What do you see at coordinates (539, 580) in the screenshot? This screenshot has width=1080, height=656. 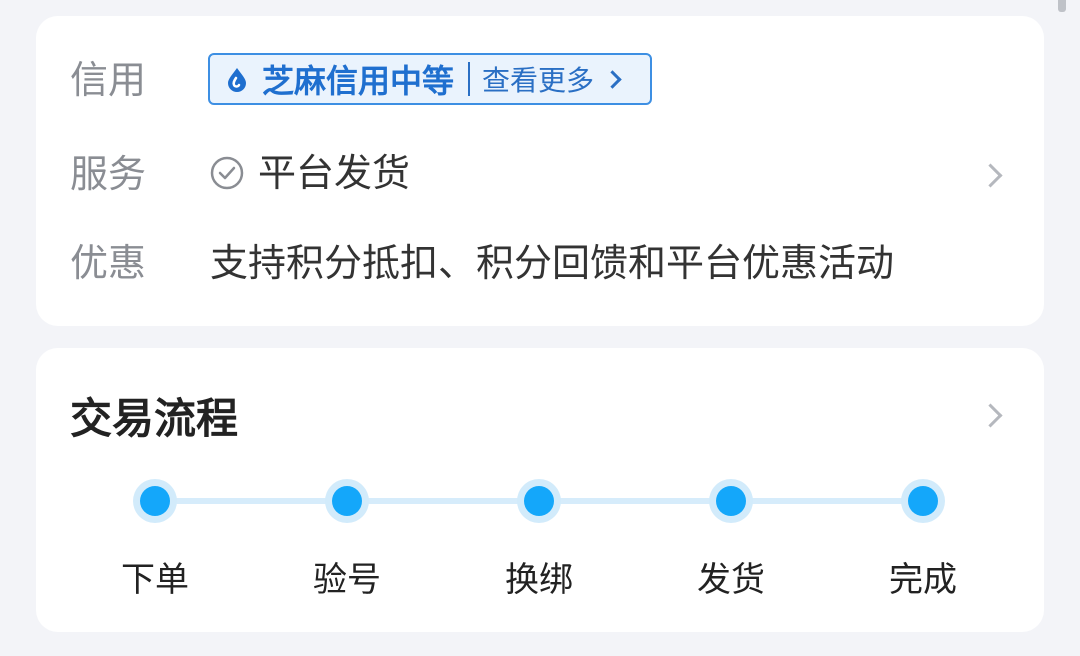 I see `step-label-3: 换绑` at bounding box center [539, 580].